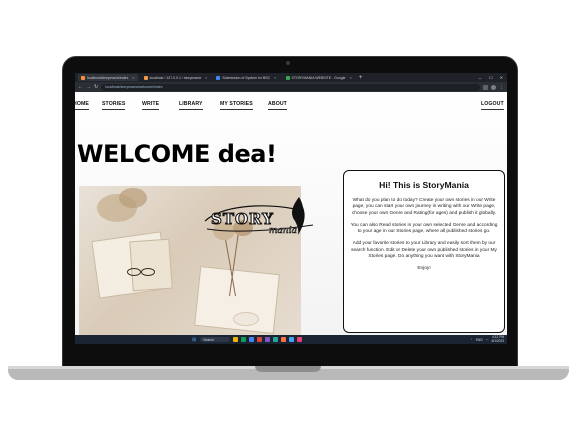 The width and height of the screenshot is (577, 433). I want to click on browser-tab: localhost/storymania/index ×, so click(108, 77).